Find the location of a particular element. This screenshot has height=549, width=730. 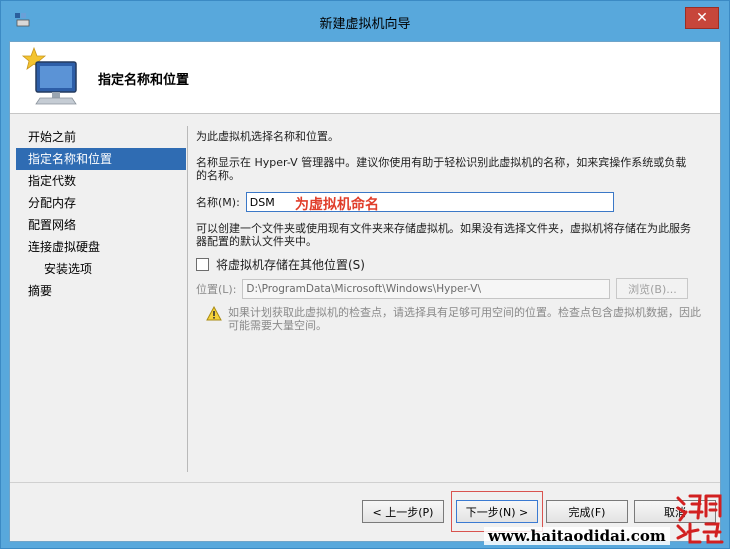

location-label: 位置(L): is located at coordinates (216, 289).